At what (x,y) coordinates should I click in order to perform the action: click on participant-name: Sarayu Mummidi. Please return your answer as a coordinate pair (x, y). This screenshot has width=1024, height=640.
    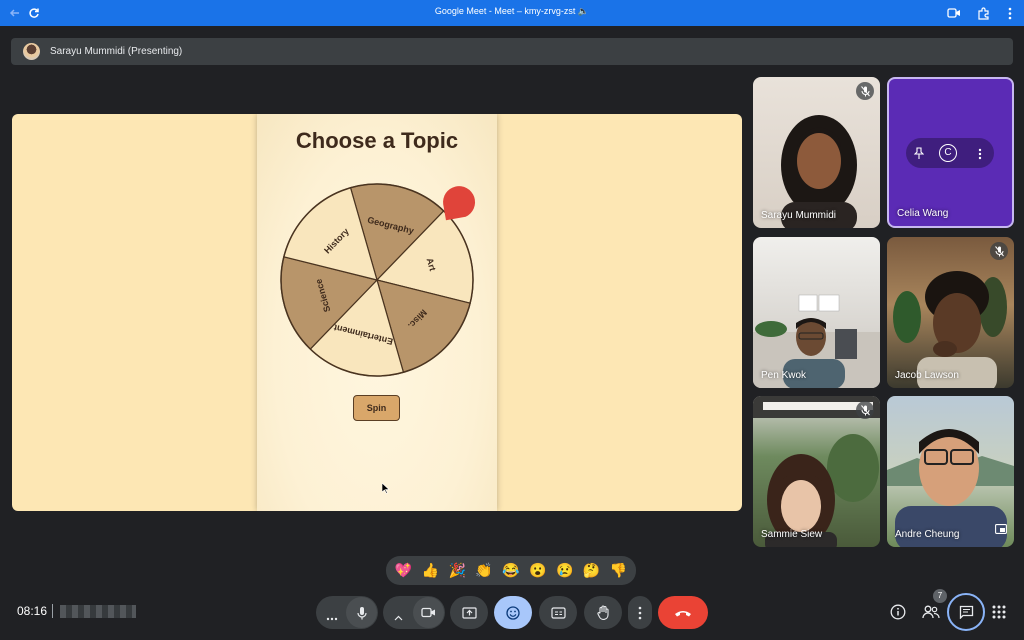
    Looking at the image, I should click on (799, 215).